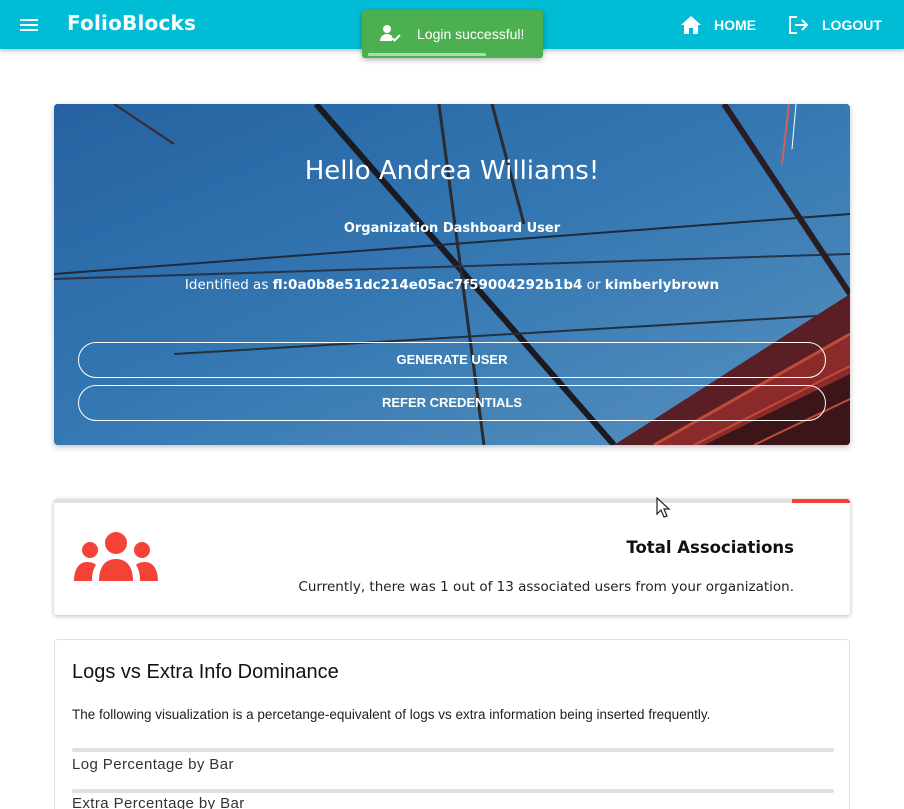  I want to click on login-toast: Login successful!, so click(452, 34).